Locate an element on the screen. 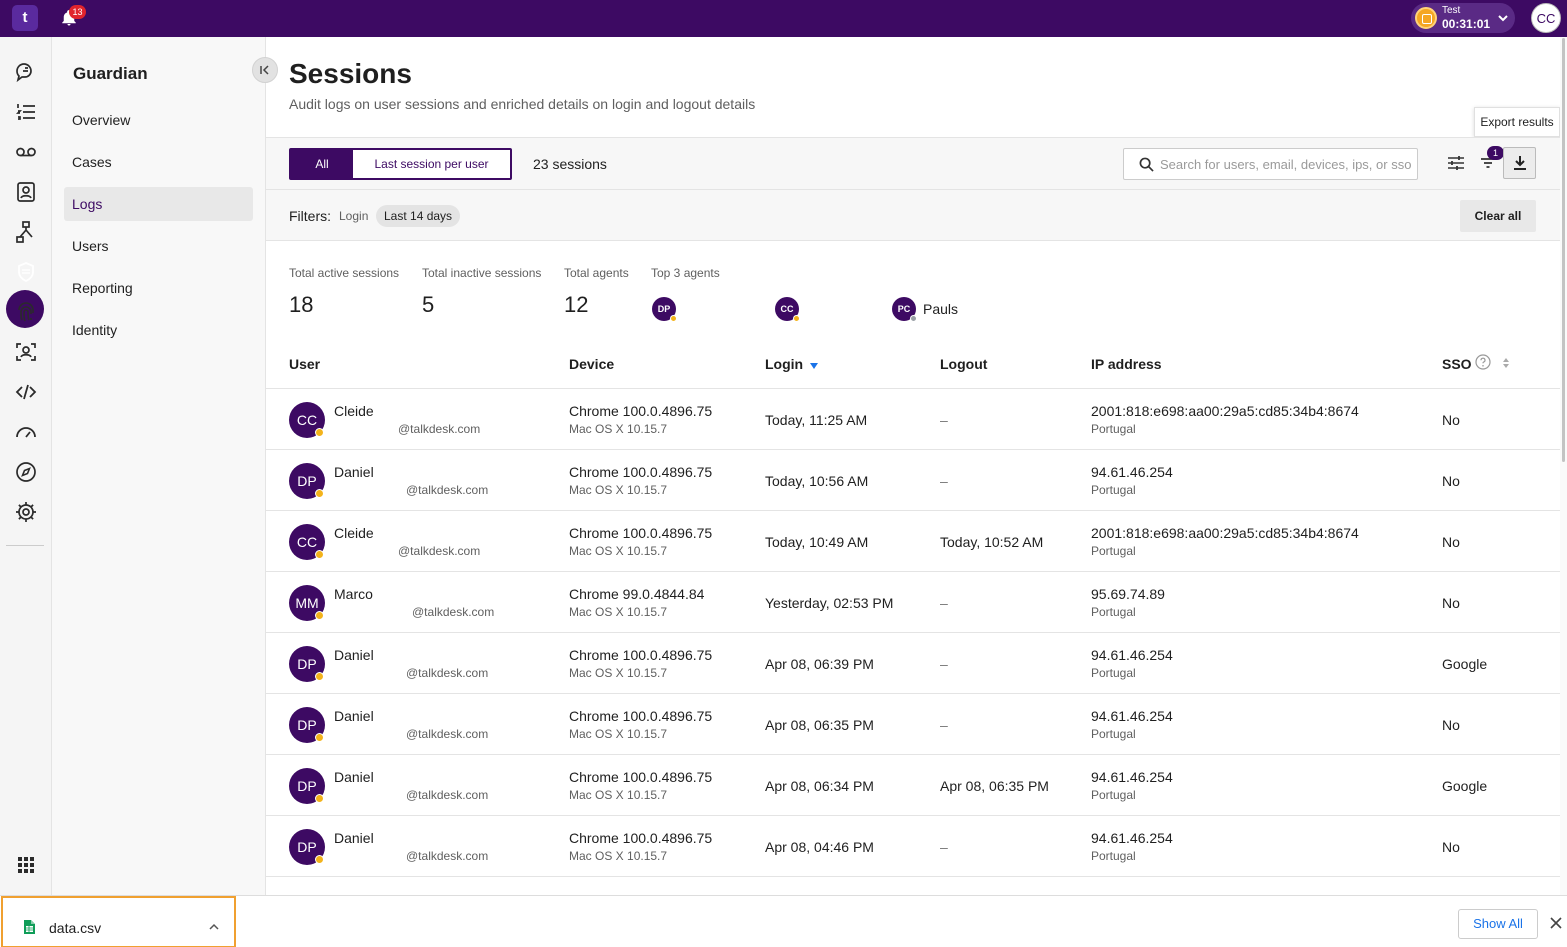  column-header-sso: SSO is located at coordinates (1457, 364).